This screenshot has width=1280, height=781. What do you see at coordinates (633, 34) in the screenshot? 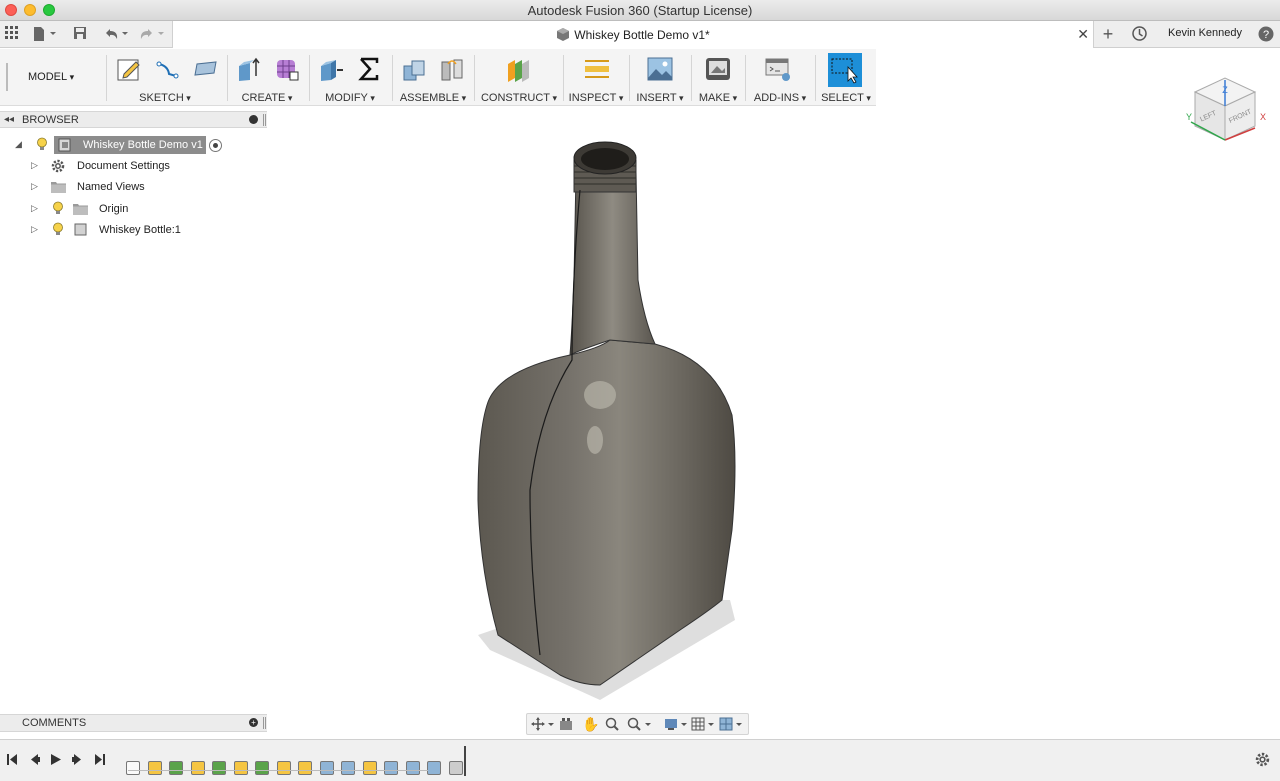
I see `document-tab: Whiskey Bottle Demo v1* ✕` at bounding box center [633, 34].